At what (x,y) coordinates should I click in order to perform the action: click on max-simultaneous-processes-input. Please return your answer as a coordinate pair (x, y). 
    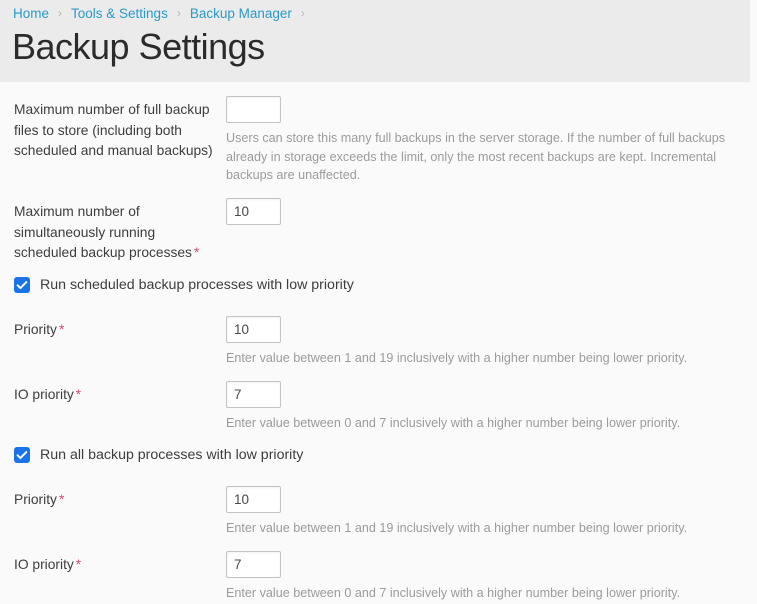
    Looking at the image, I should click on (253, 211).